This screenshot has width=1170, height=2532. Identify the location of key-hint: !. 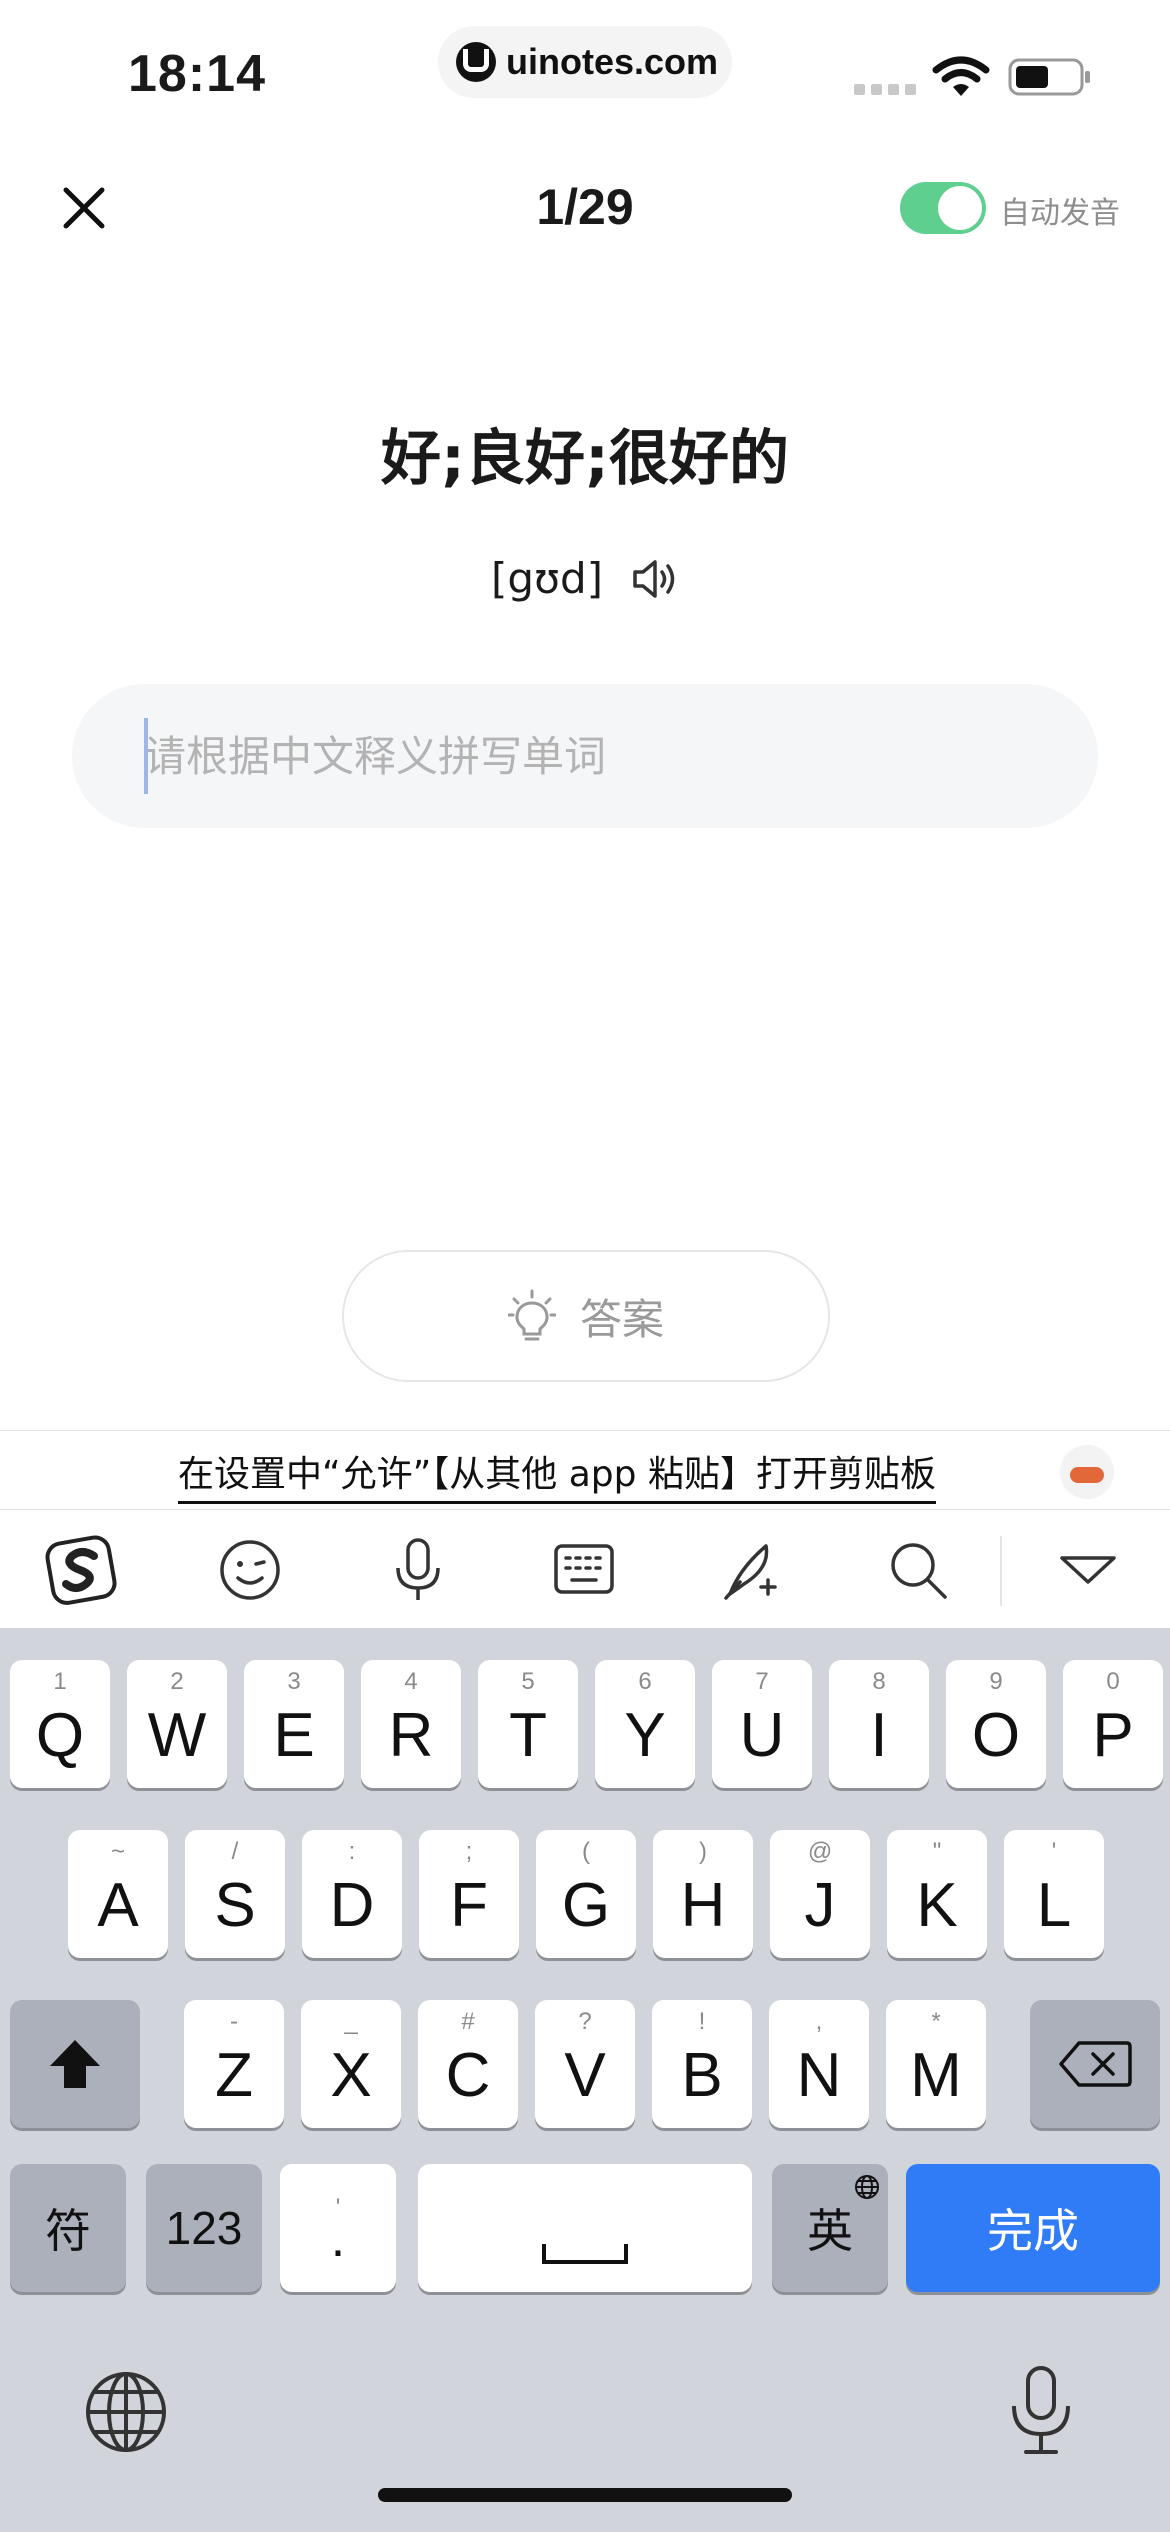
(702, 2021).